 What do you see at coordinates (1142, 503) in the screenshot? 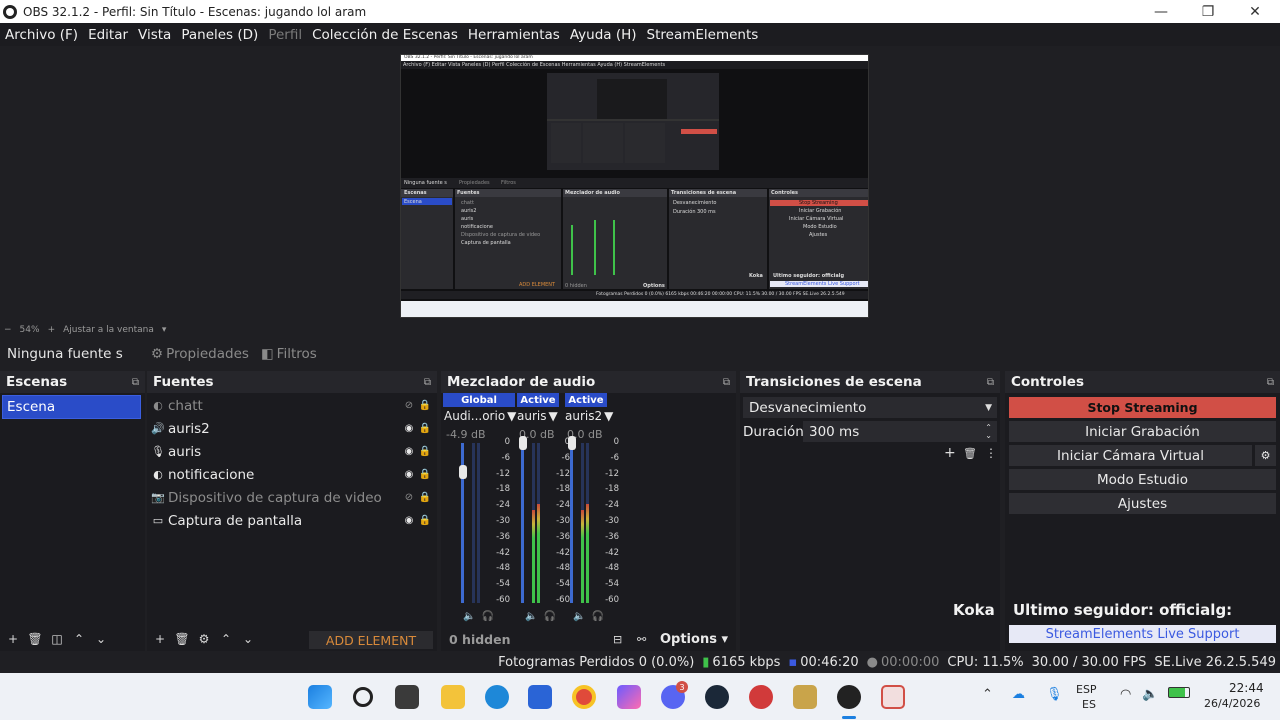
I see `settings-button: Ajustes` at bounding box center [1142, 503].